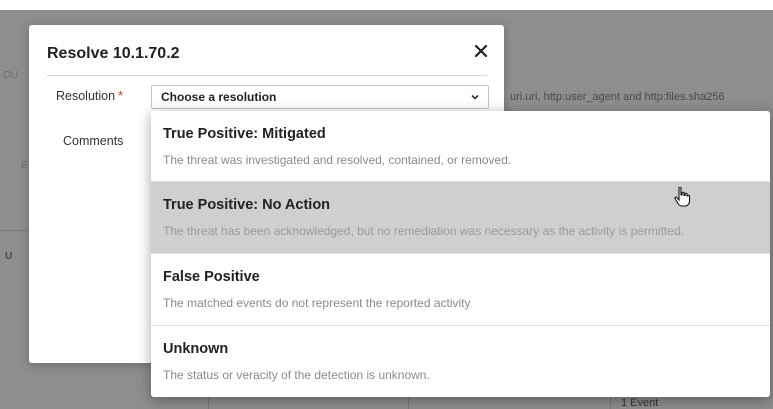  I want to click on bg-fragment: E, so click(24, 165).